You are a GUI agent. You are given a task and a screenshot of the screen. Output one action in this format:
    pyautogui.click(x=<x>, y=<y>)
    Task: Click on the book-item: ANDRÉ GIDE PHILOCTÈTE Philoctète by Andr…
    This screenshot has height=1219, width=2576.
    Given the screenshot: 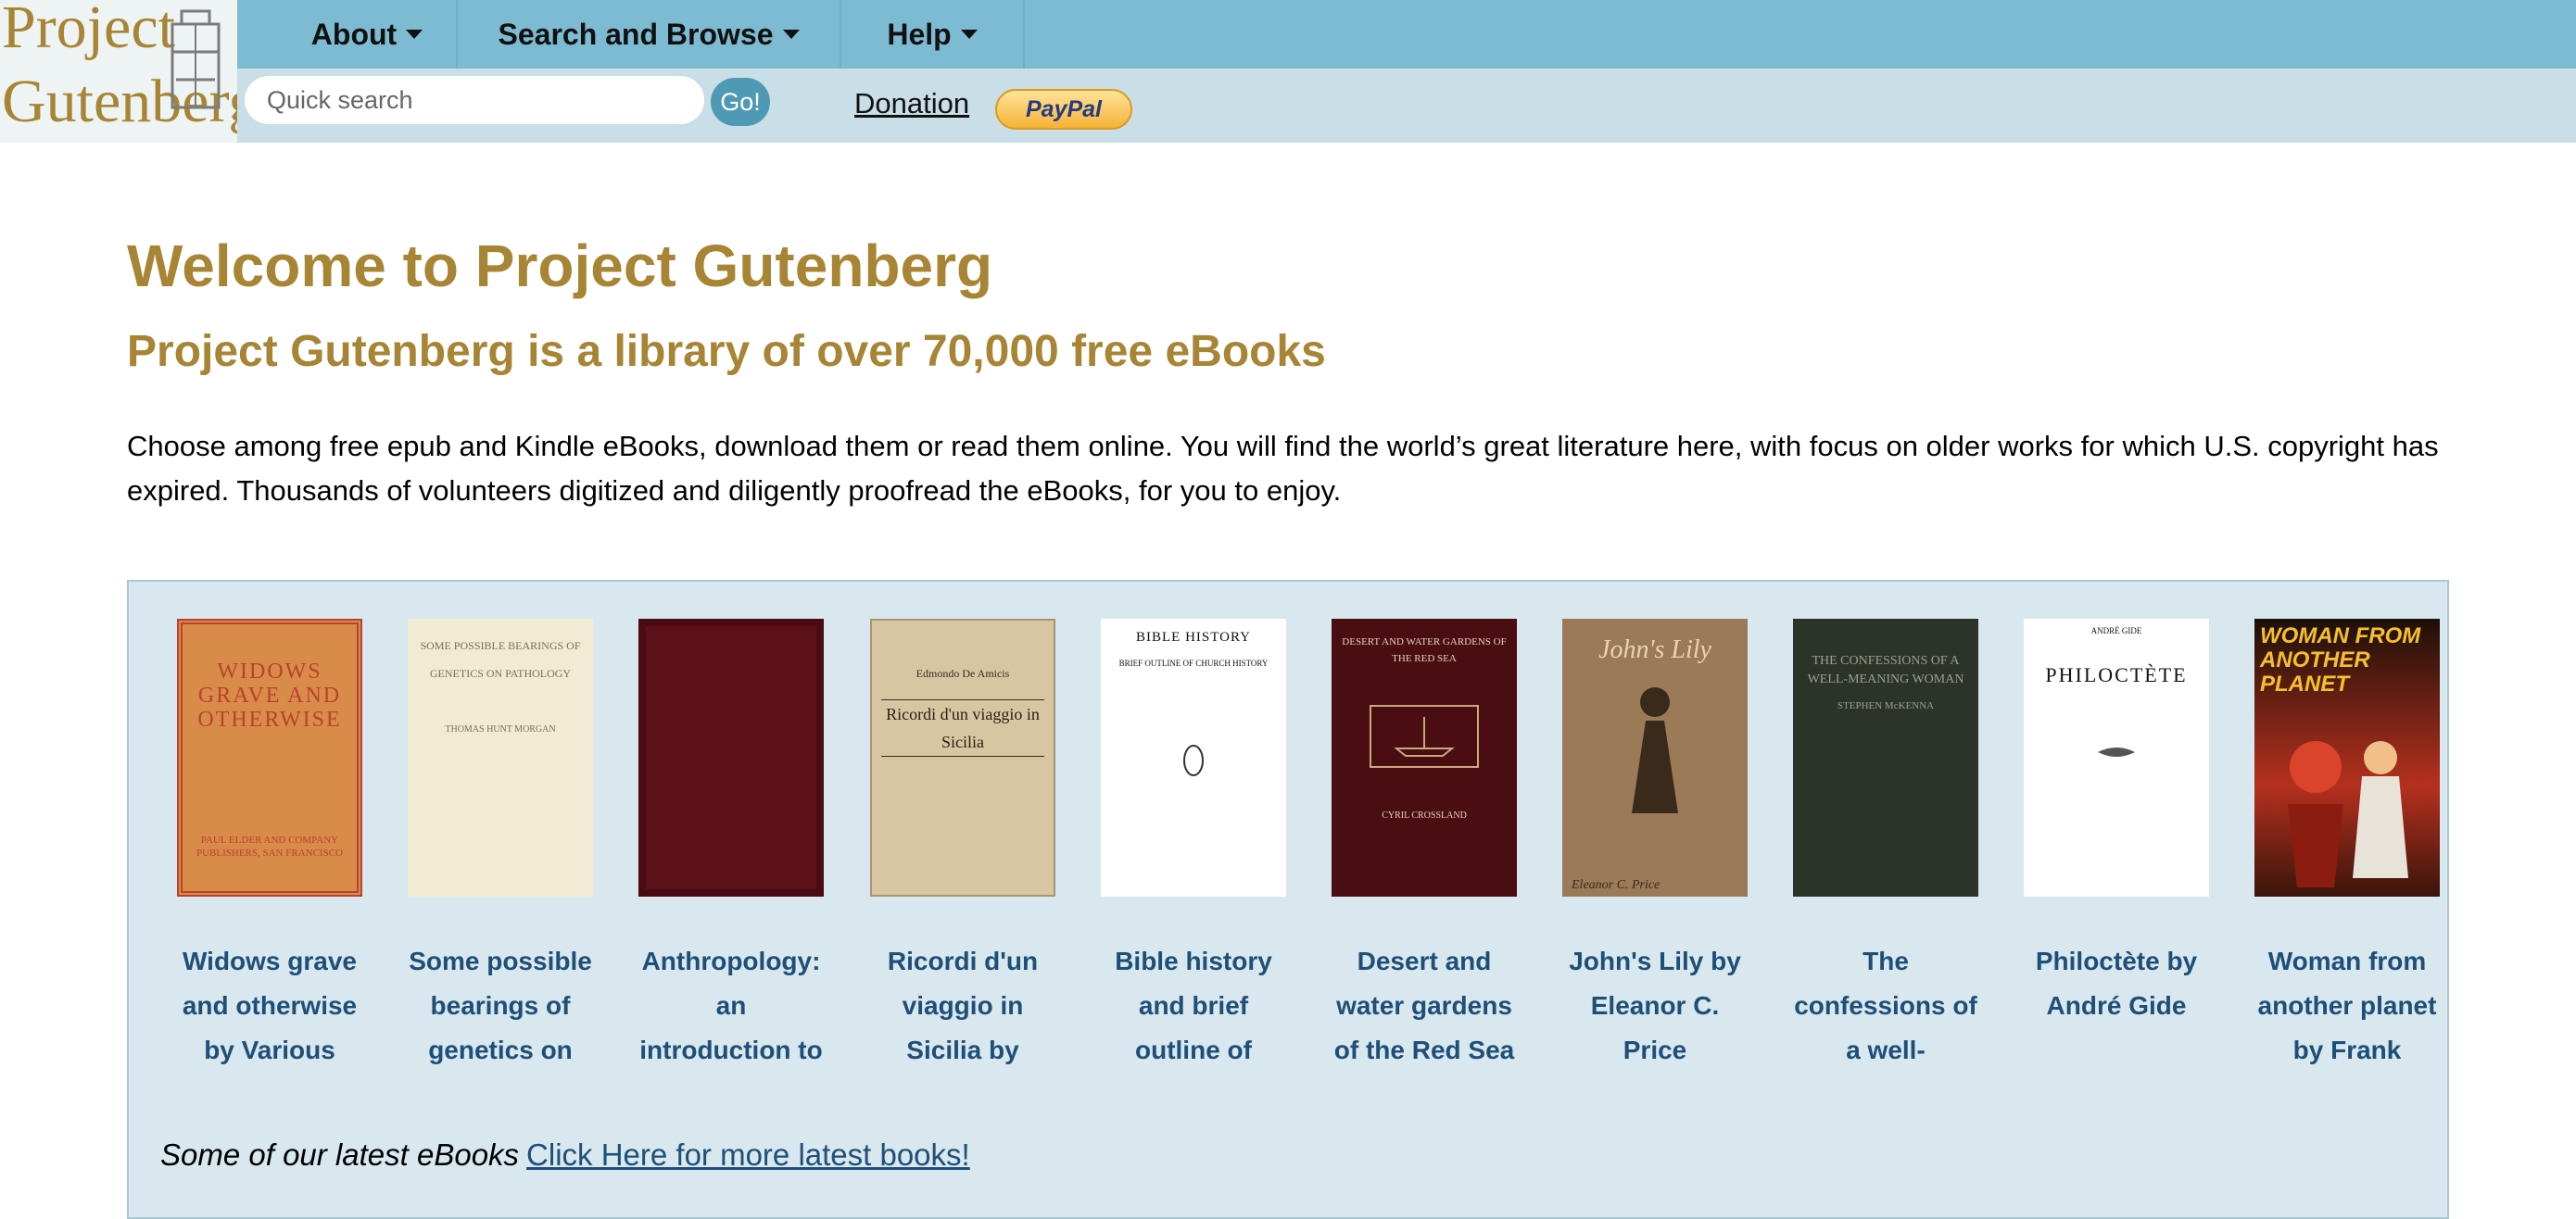 What is the action you would take?
    pyautogui.click(x=2116, y=846)
    